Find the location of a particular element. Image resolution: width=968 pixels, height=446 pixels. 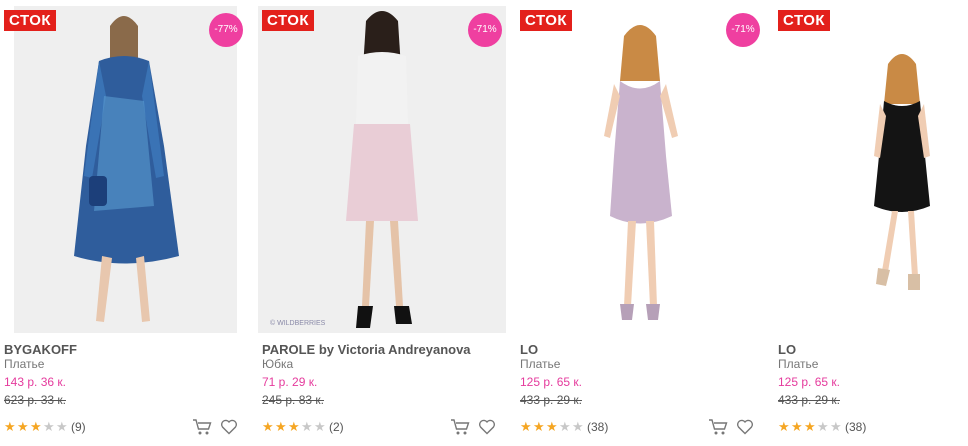

product-rating: ★ ★ ★ ★ ★ (9) is located at coordinates (45, 427).